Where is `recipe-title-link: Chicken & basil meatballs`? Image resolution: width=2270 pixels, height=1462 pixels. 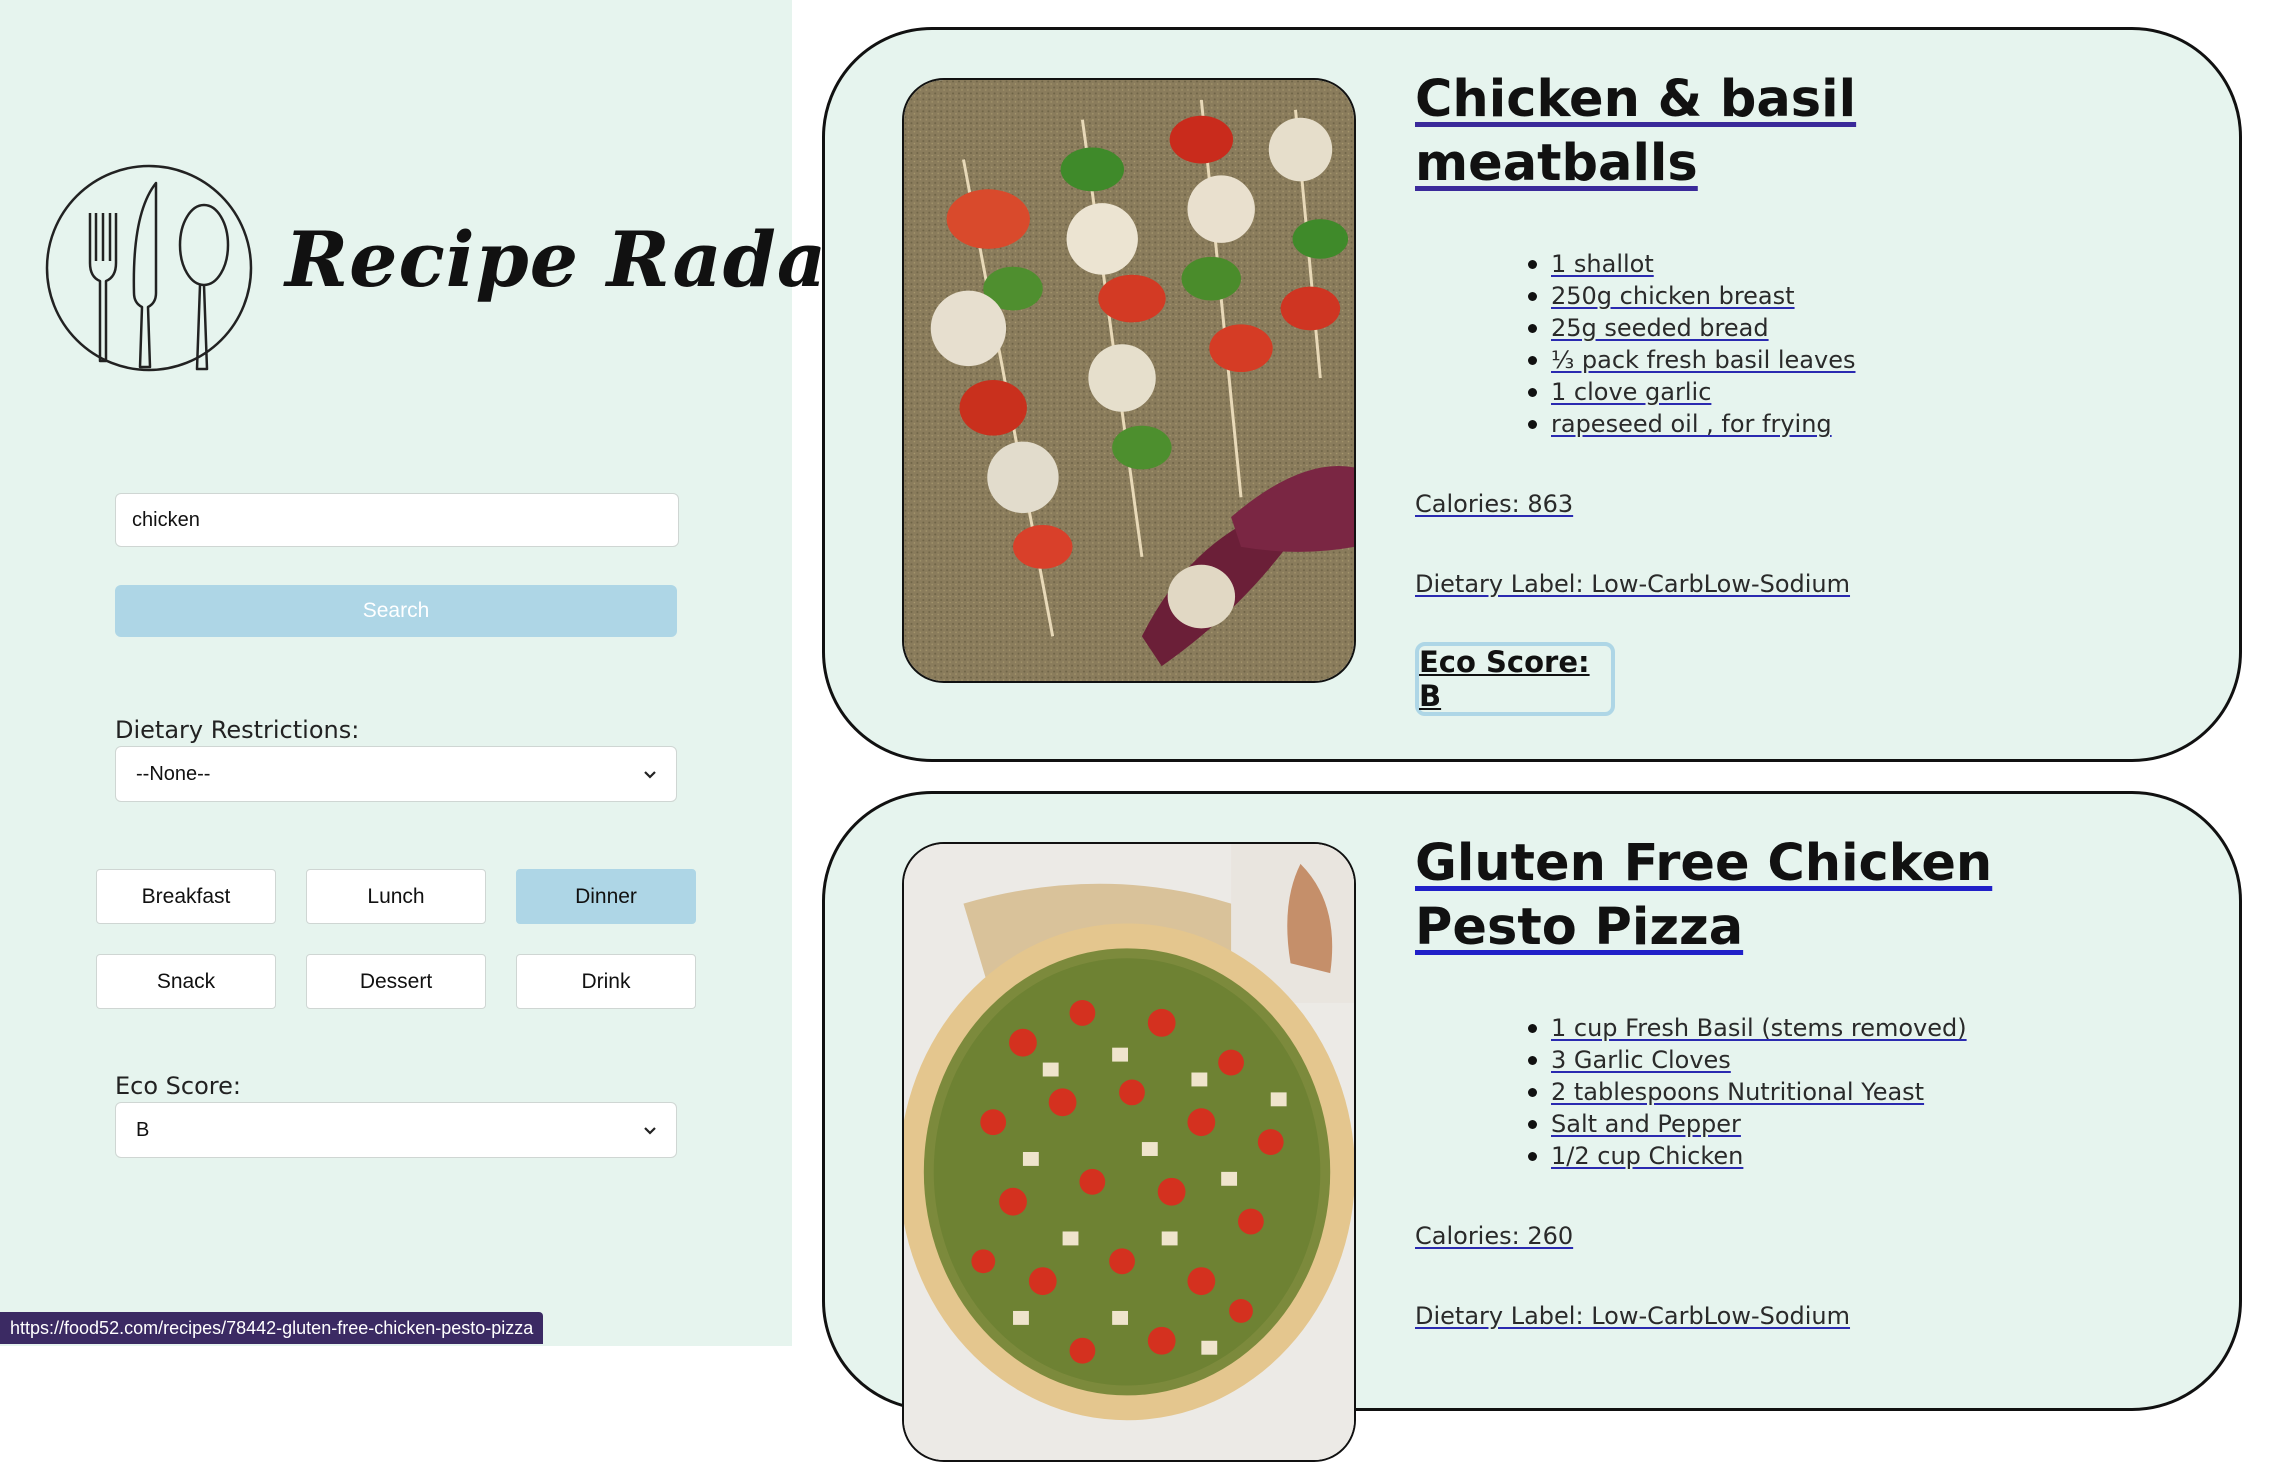 recipe-title-link: Chicken & basil meatballs is located at coordinates (1695, 132).